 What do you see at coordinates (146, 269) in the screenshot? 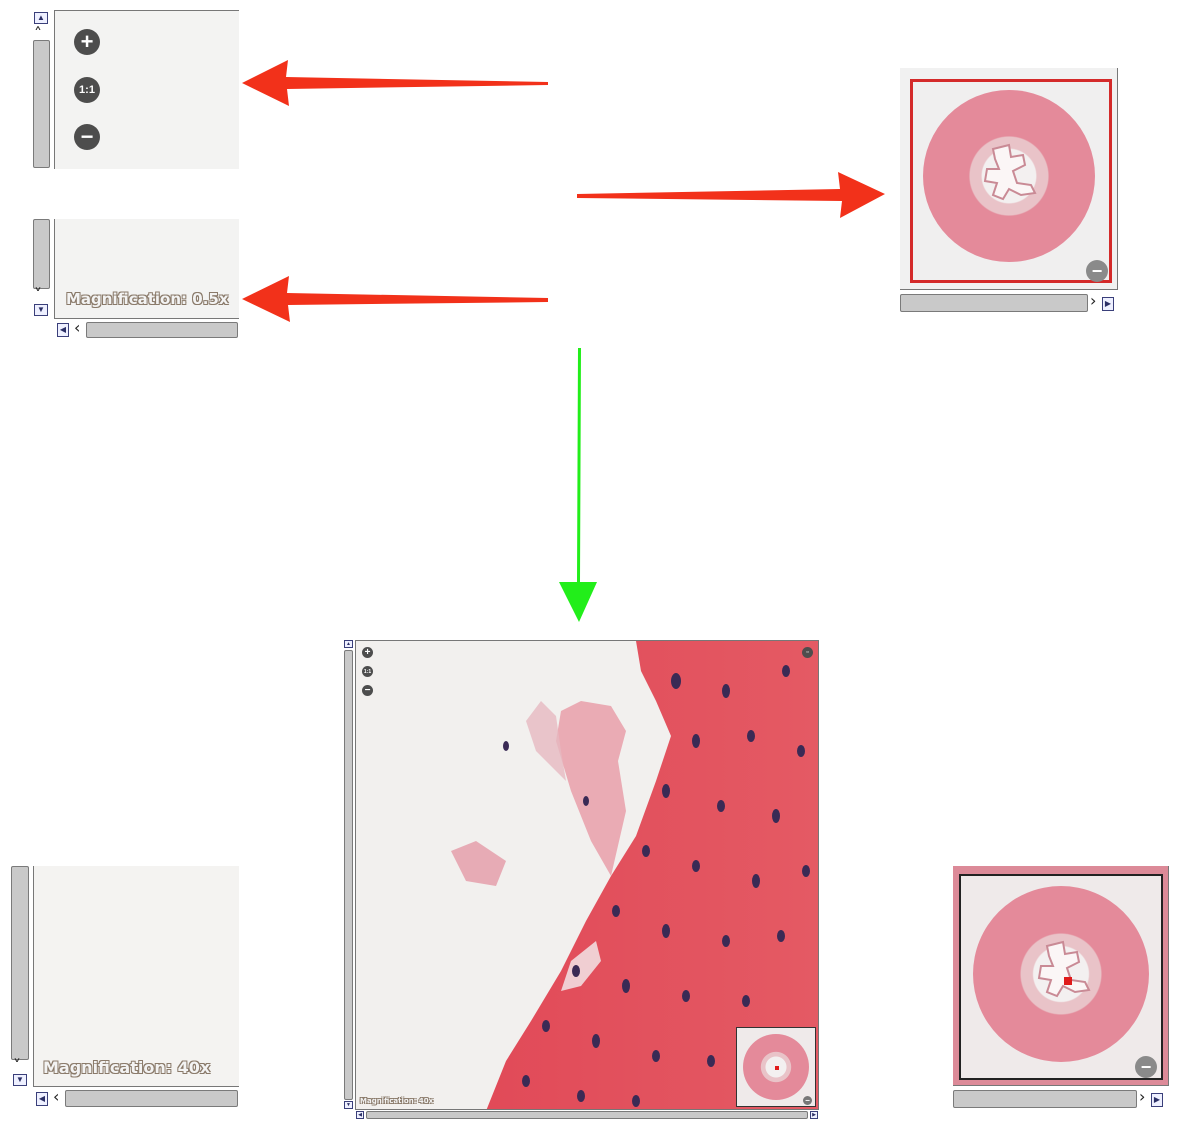
I see `viewer-panel: Magnification: 0.5x` at bounding box center [146, 269].